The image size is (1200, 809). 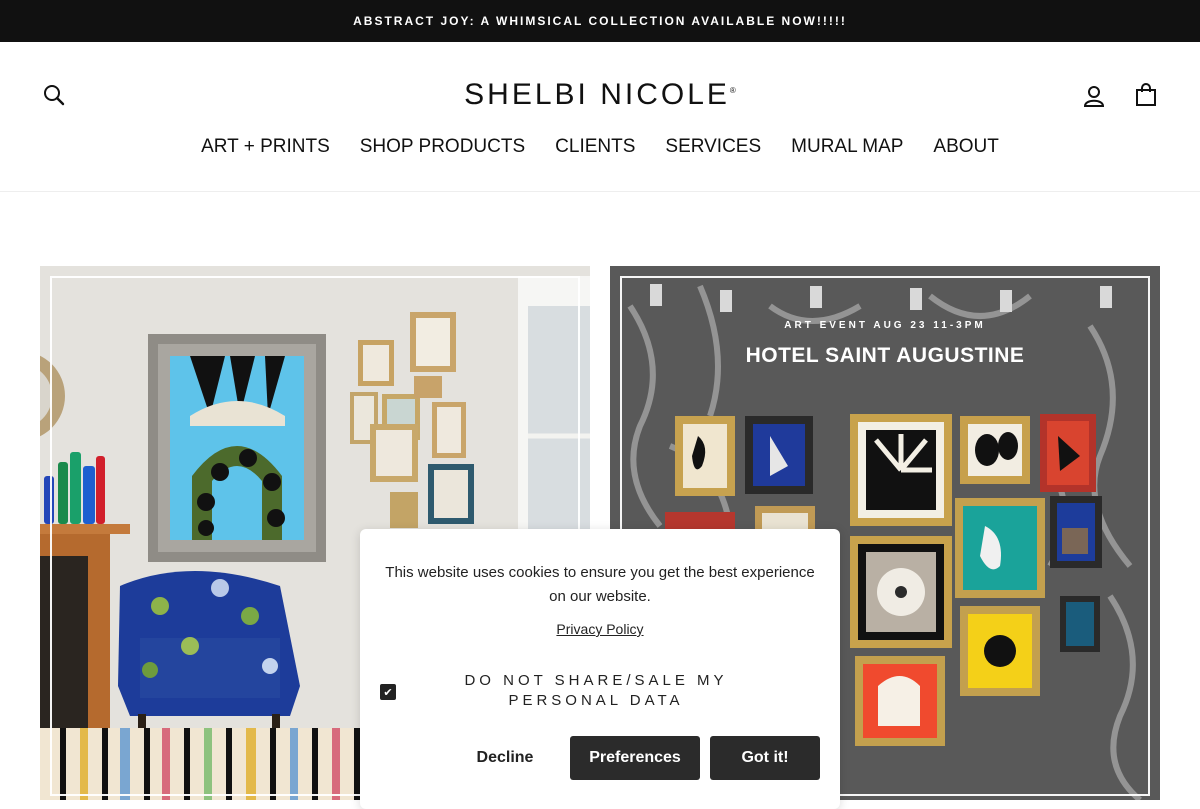 I want to click on account-icon, so click(x=1094, y=96).